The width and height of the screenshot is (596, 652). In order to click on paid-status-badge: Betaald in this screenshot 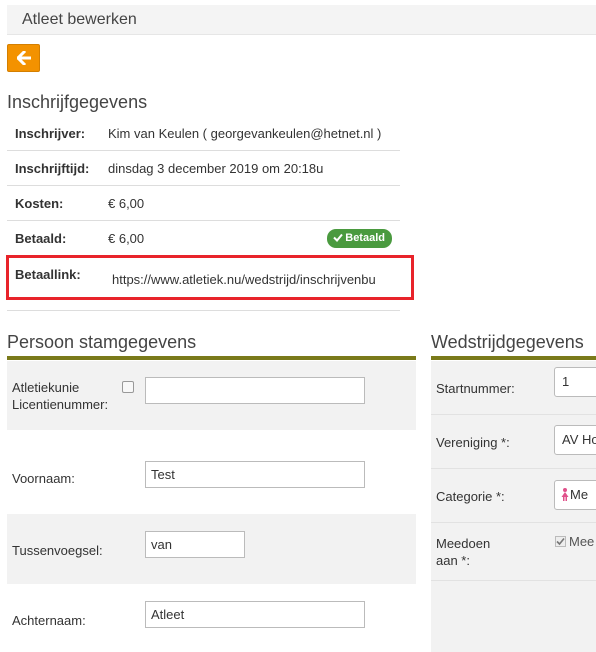, I will do `click(359, 238)`.